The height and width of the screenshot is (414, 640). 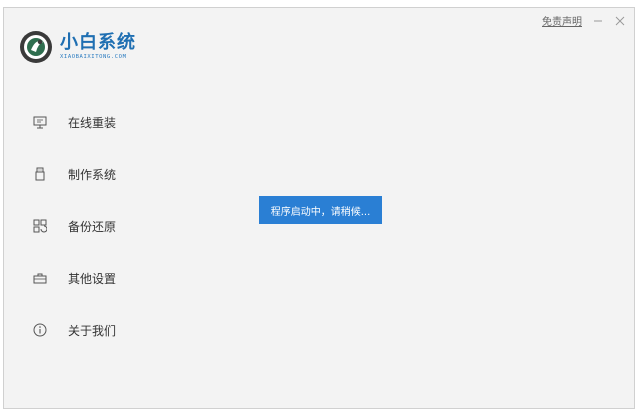 I want to click on logo: 小白系统 XIAOBAIXITONG.COM, so click(x=77, y=47).